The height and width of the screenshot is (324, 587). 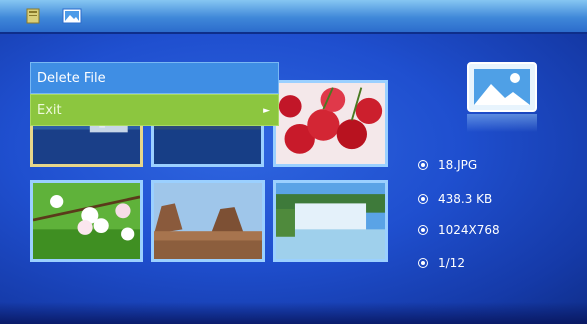 I want to click on context-menu: Delete File Exit ►, so click(x=154, y=94).